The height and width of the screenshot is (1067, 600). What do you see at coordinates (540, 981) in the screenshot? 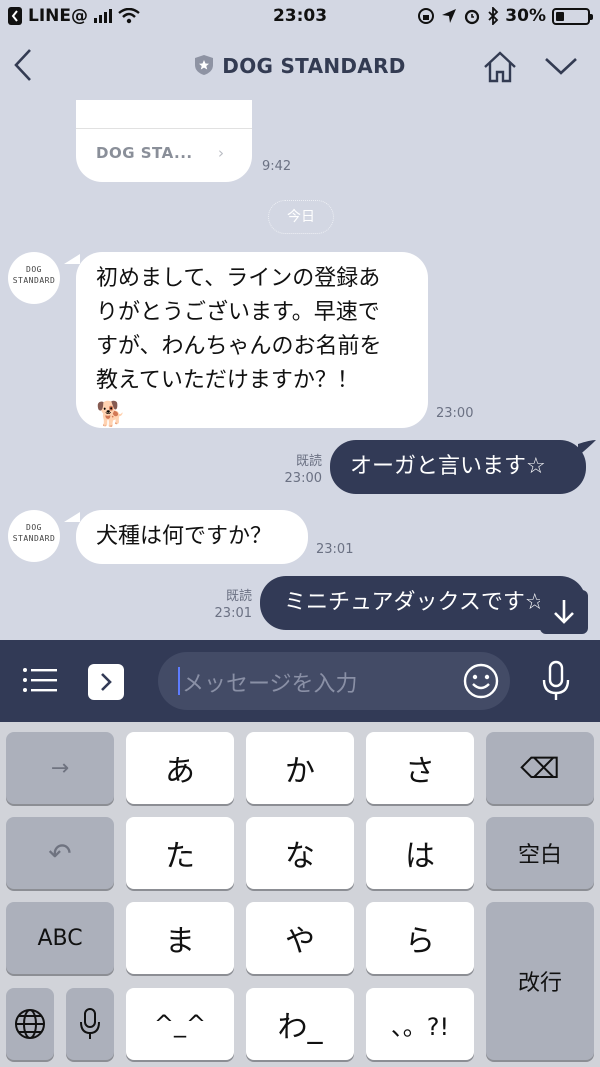
I see `key-return: 改行` at bounding box center [540, 981].